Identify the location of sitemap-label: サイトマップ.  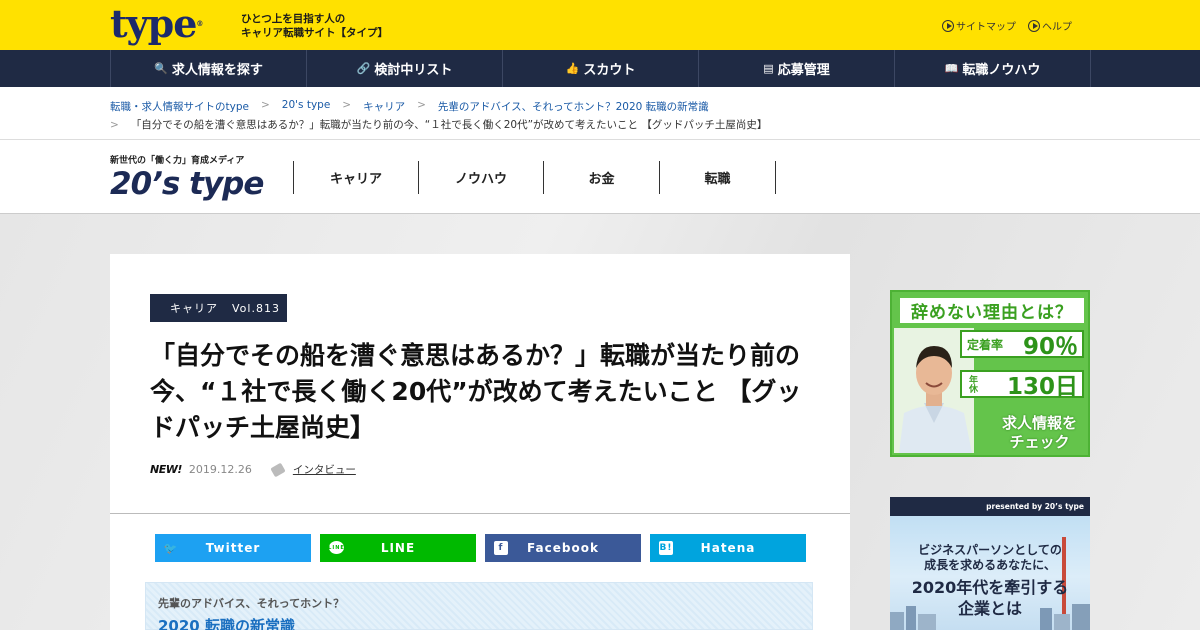
(986, 27).